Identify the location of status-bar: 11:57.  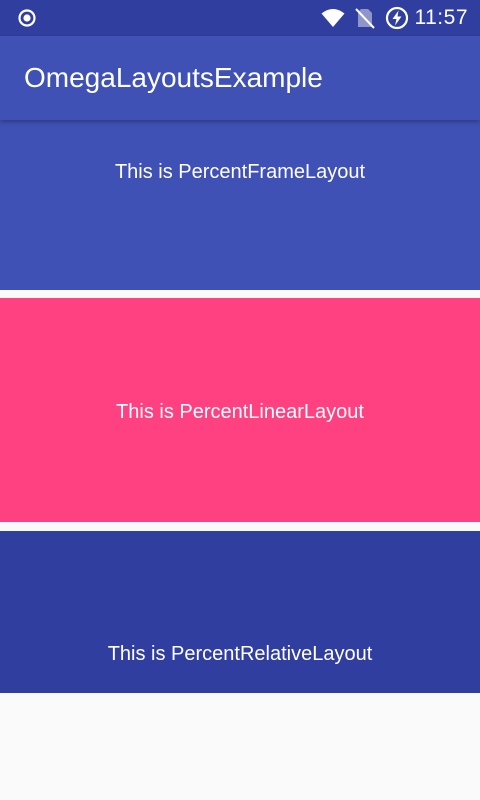
(240, 18).